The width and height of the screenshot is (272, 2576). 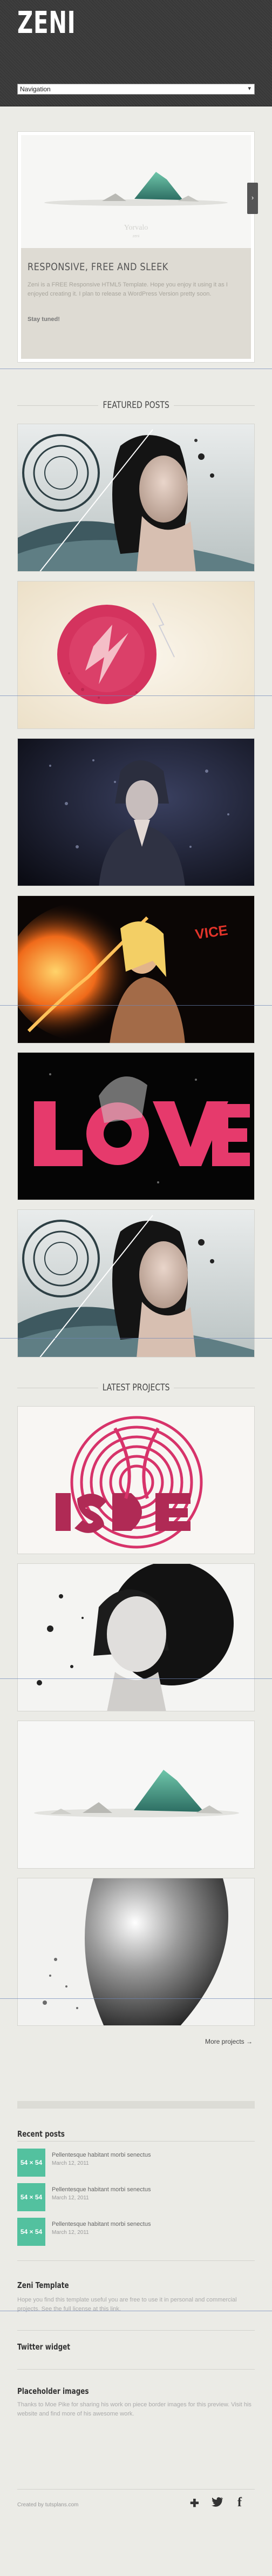 I want to click on chevron-down-icon: ▾, so click(x=249, y=88).